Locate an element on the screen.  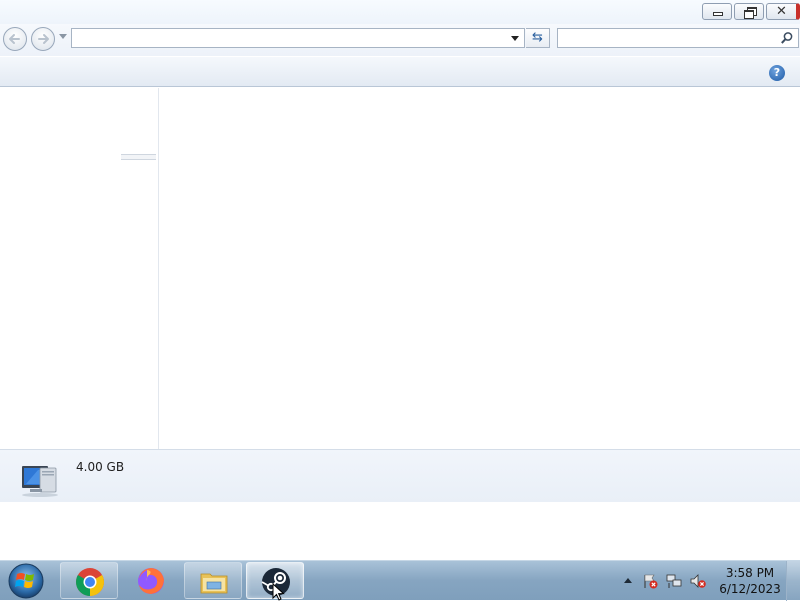
refresh-icon: ⇆ is located at coordinates (537, 37).